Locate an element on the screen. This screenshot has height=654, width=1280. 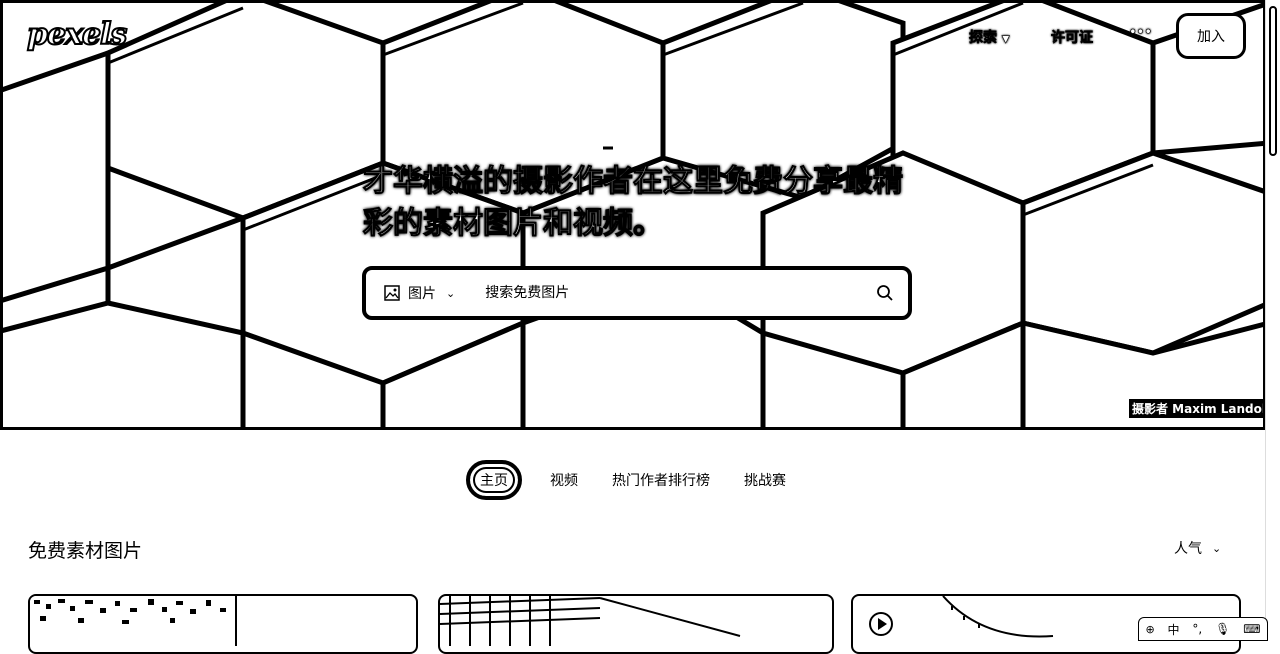
category-tabs: 主页 视频 热门作者排行榜 挑战赛 is located at coordinates (633, 480).